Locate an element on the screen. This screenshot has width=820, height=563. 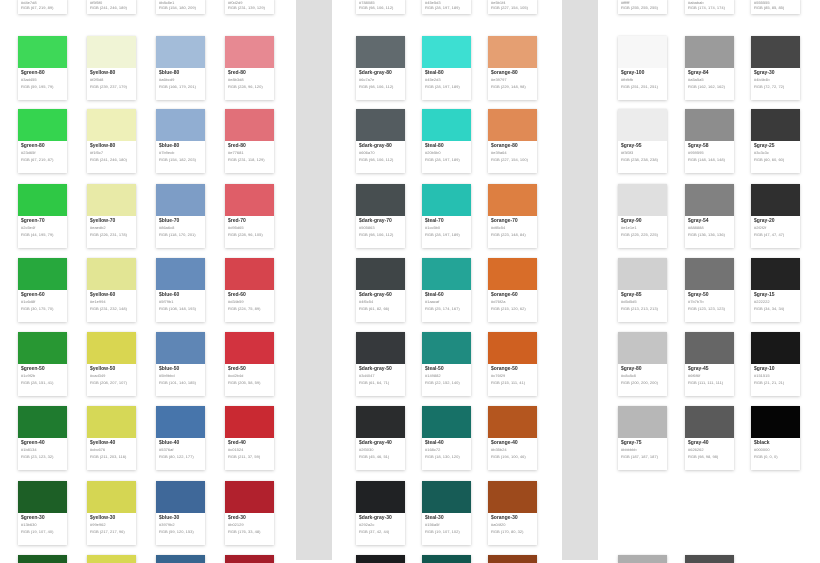
swatch-card: $red-60 #d34b59 RGB (224, 75, 89) is located at coordinates (249, 290).